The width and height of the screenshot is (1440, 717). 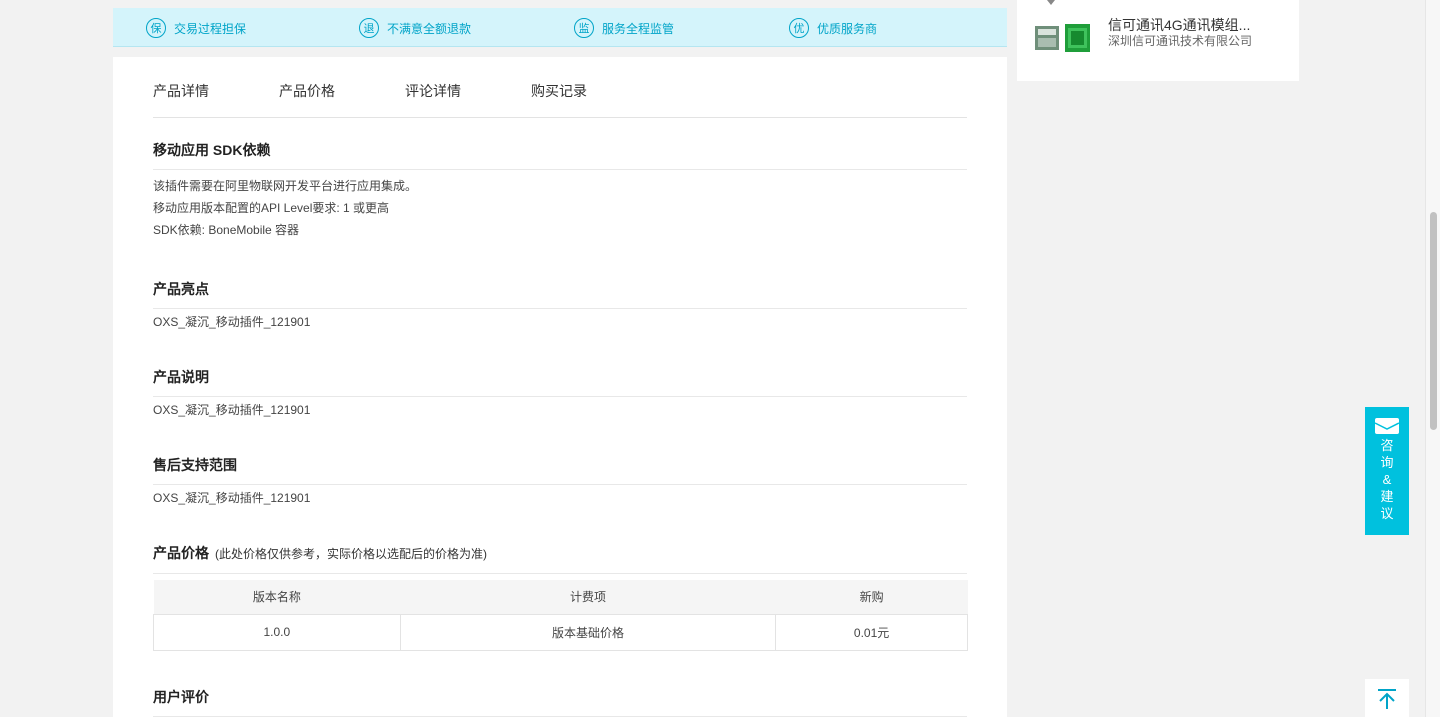 I want to click on reviews-title: 用户评价, so click(x=560, y=702).